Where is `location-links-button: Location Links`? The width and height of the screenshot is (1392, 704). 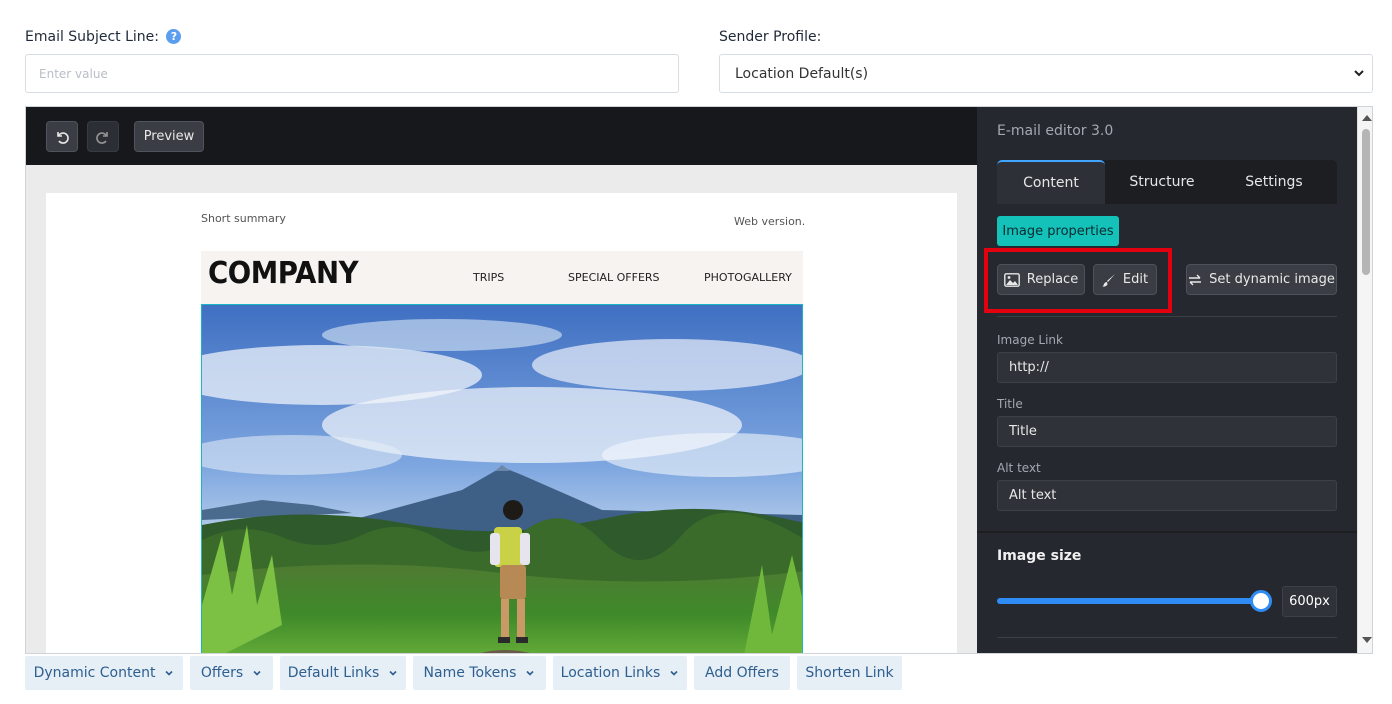
location-links-button: Location Links is located at coordinates (620, 673).